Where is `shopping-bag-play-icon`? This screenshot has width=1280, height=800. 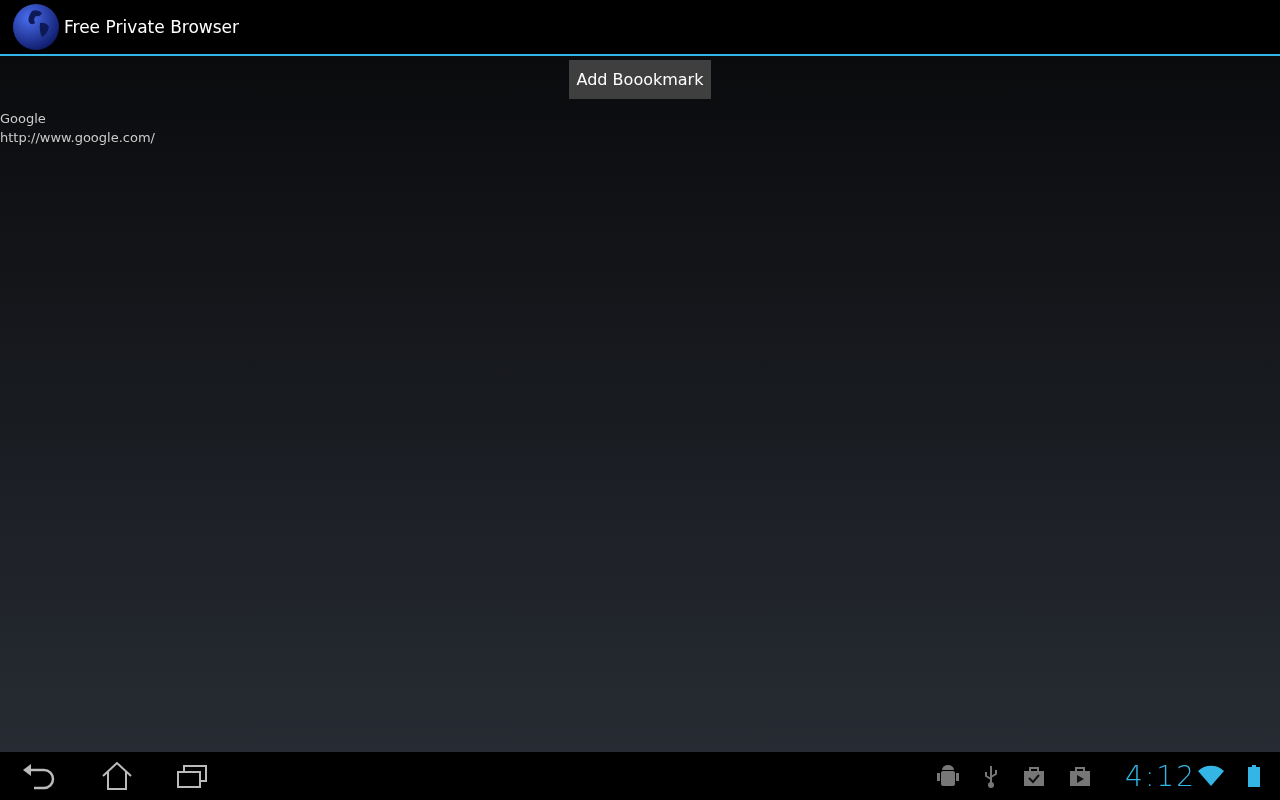 shopping-bag-play-icon is located at coordinates (1080, 776).